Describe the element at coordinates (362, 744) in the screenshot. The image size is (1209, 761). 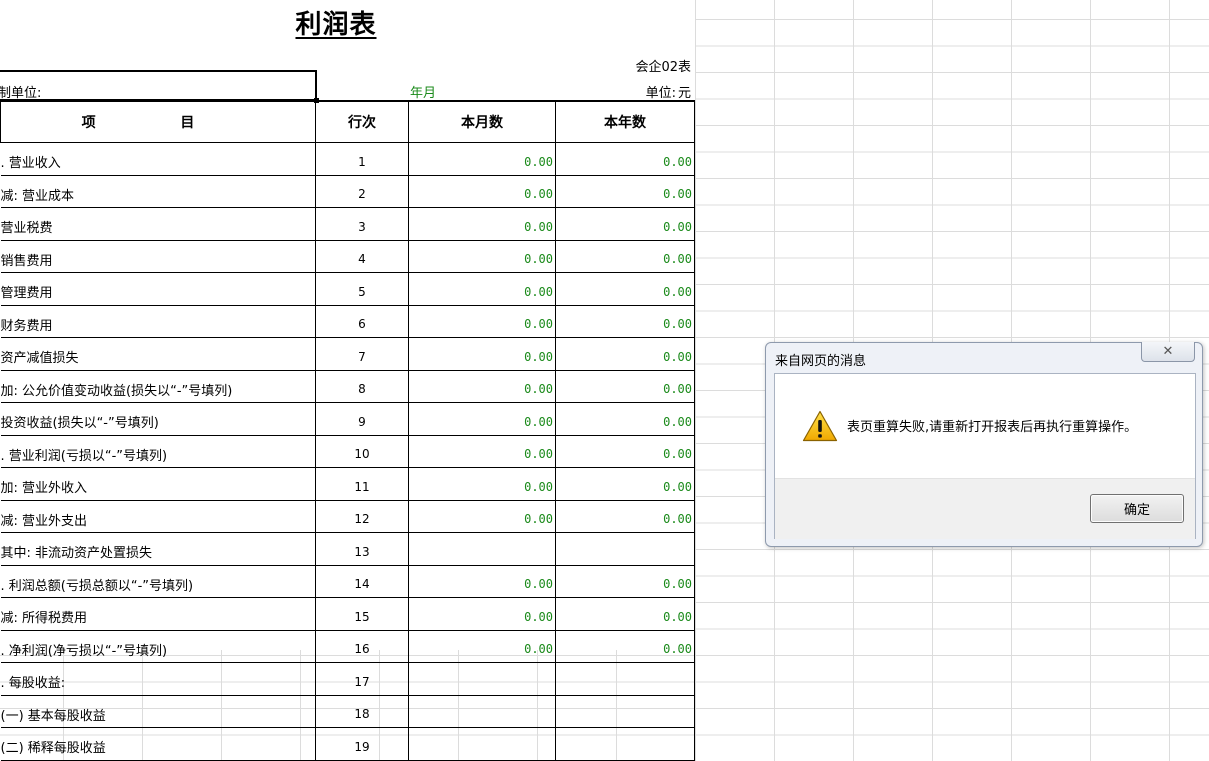
I see `row-line-cell: 19` at that location.